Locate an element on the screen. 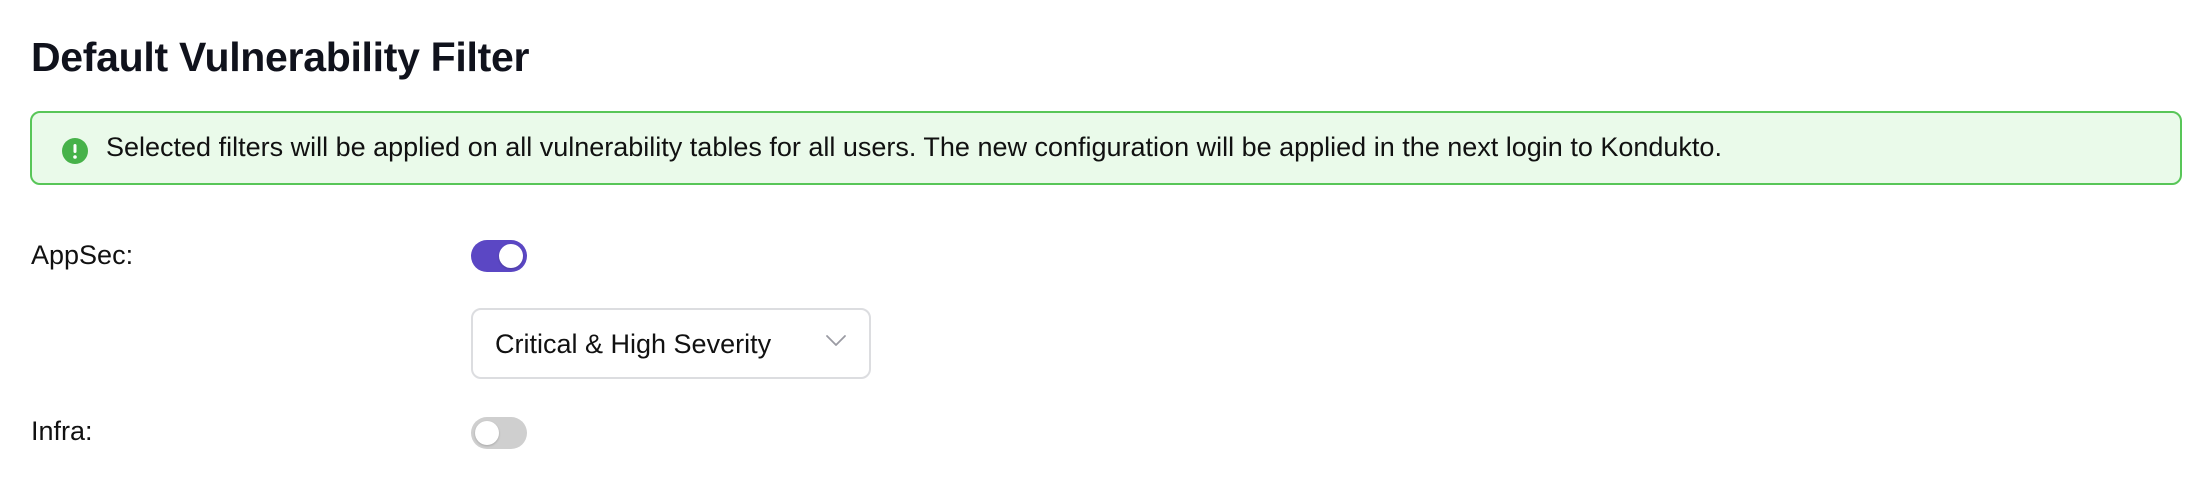 The height and width of the screenshot is (498, 2190). infra-toggle-knob is located at coordinates (487, 433).